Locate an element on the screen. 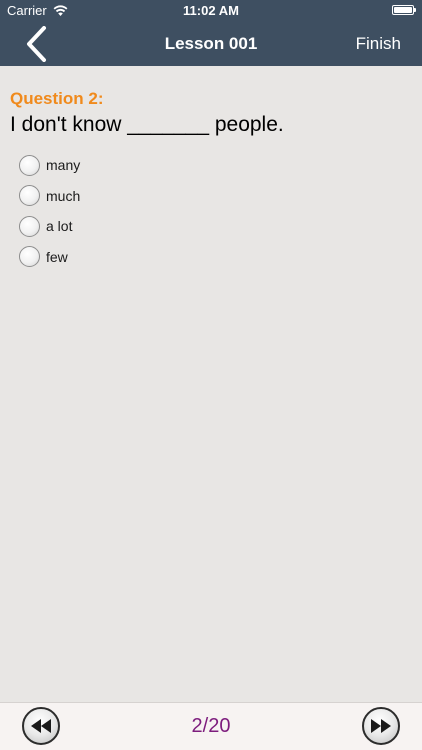  fast-forward-icon is located at coordinates (381, 726).